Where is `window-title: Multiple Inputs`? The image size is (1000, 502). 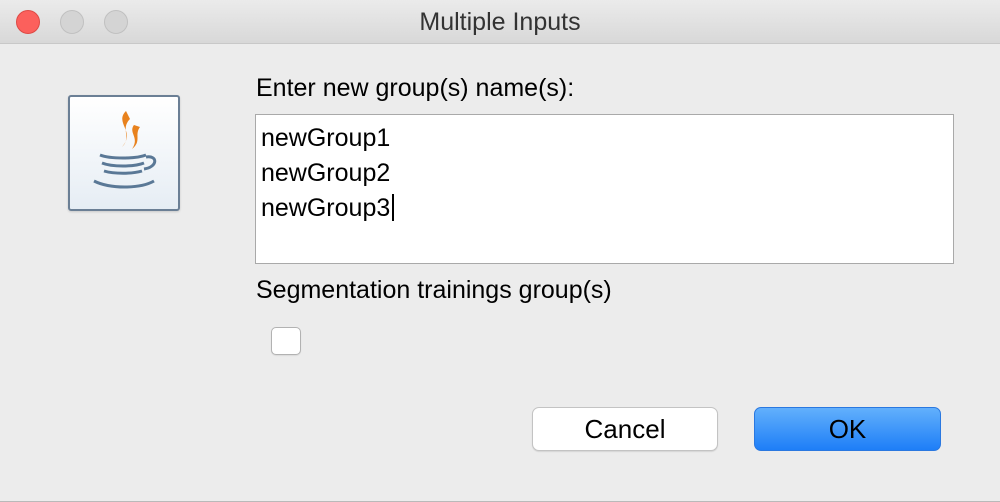 window-title: Multiple Inputs is located at coordinates (500, 22).